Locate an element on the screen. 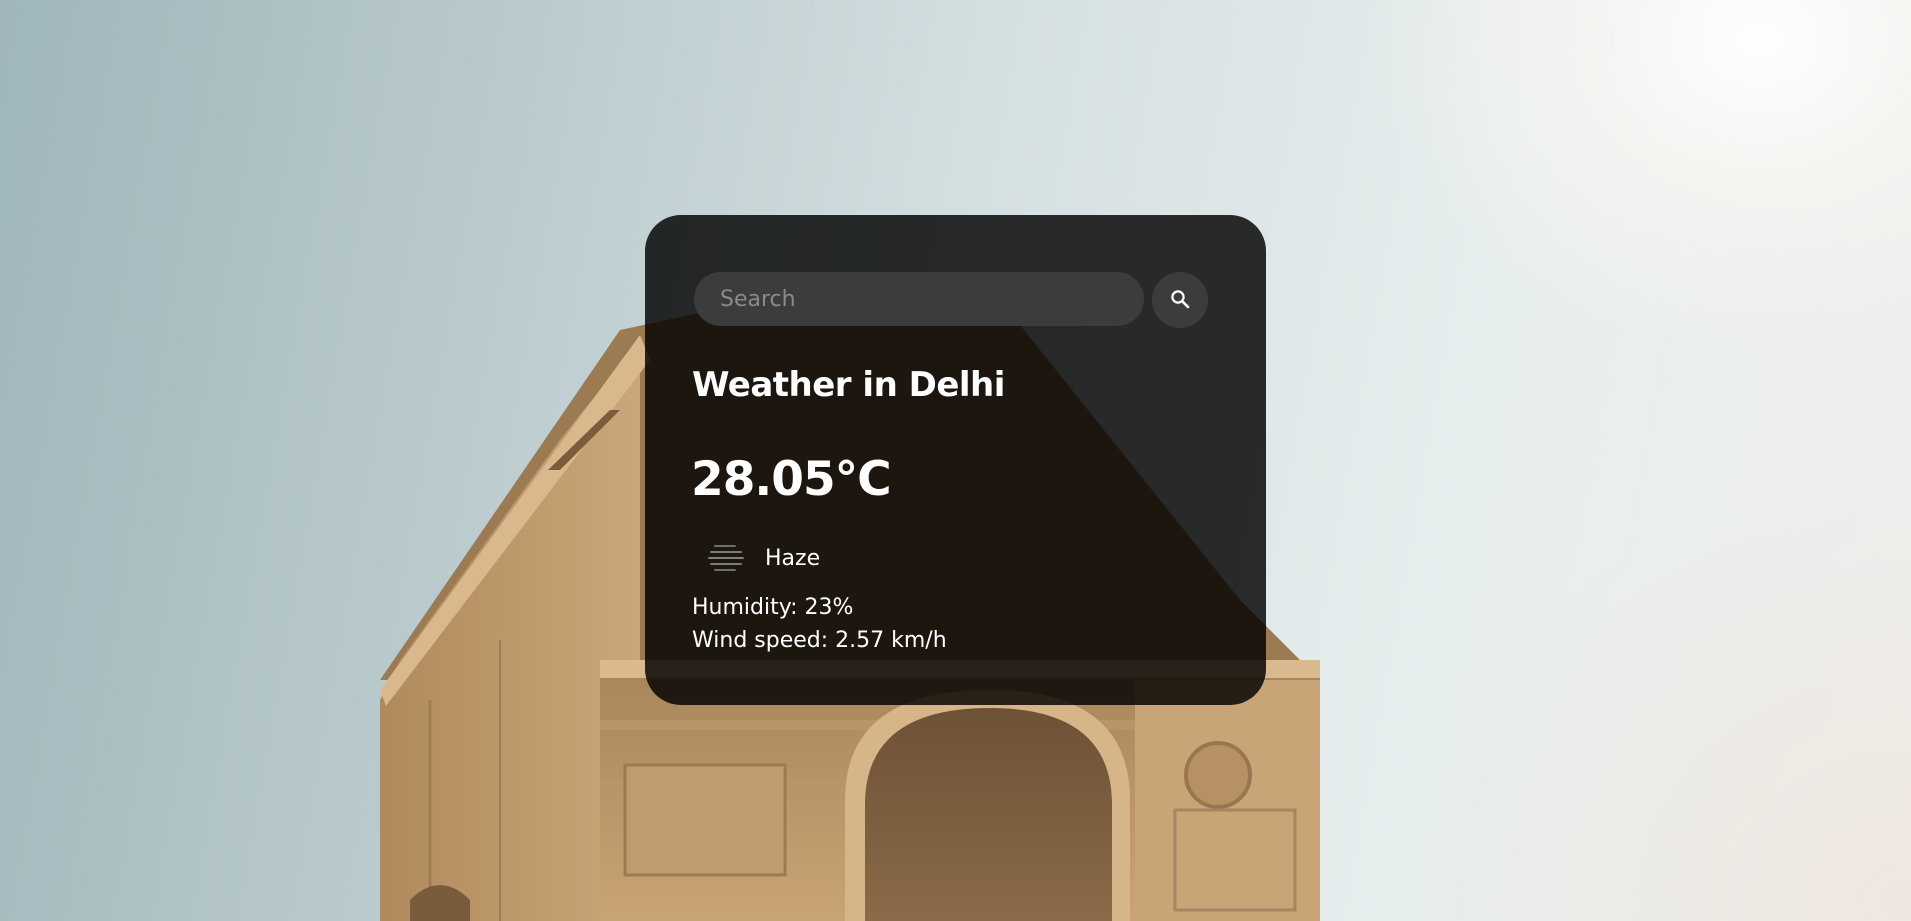 The height and width of the screenshot is (921, 1911). weather-condition: Haze is located at coordinates (793, 558).